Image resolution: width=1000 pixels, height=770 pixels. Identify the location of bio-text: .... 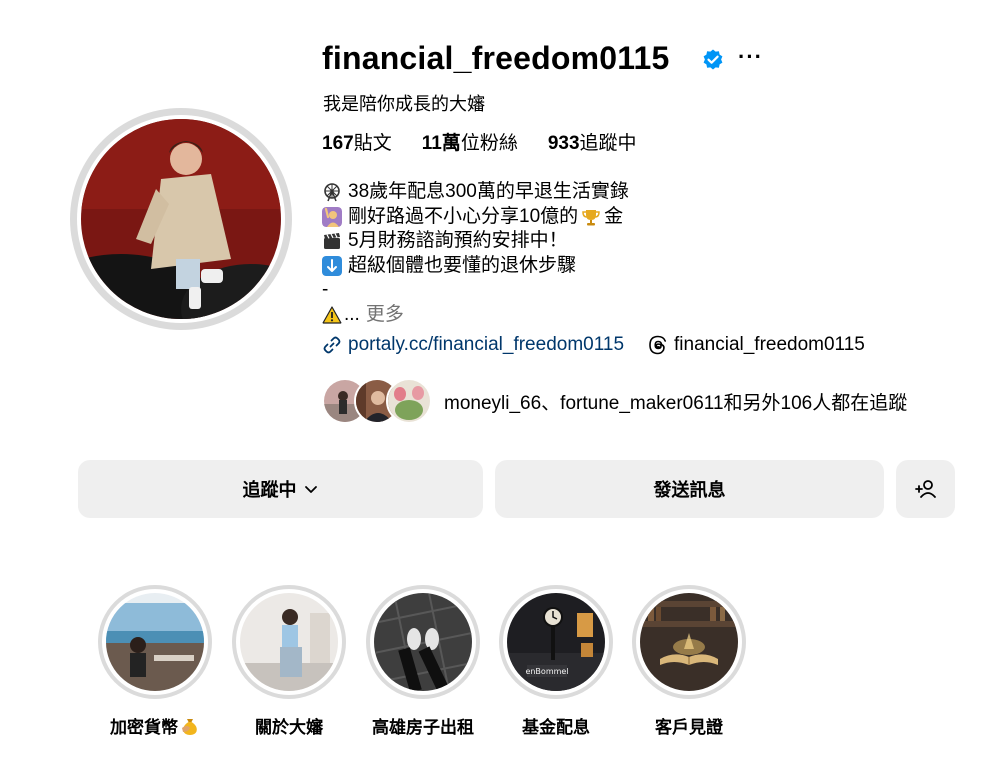
(352, 314).